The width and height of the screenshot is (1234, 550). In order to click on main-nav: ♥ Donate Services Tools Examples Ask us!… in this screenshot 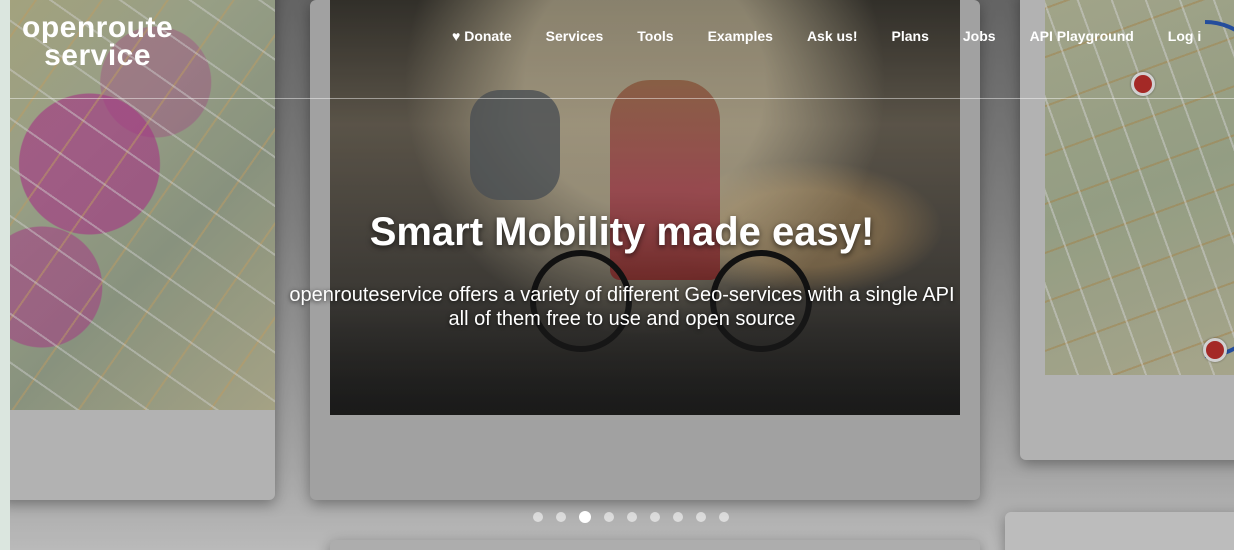, I will do `click(825, 36)`.